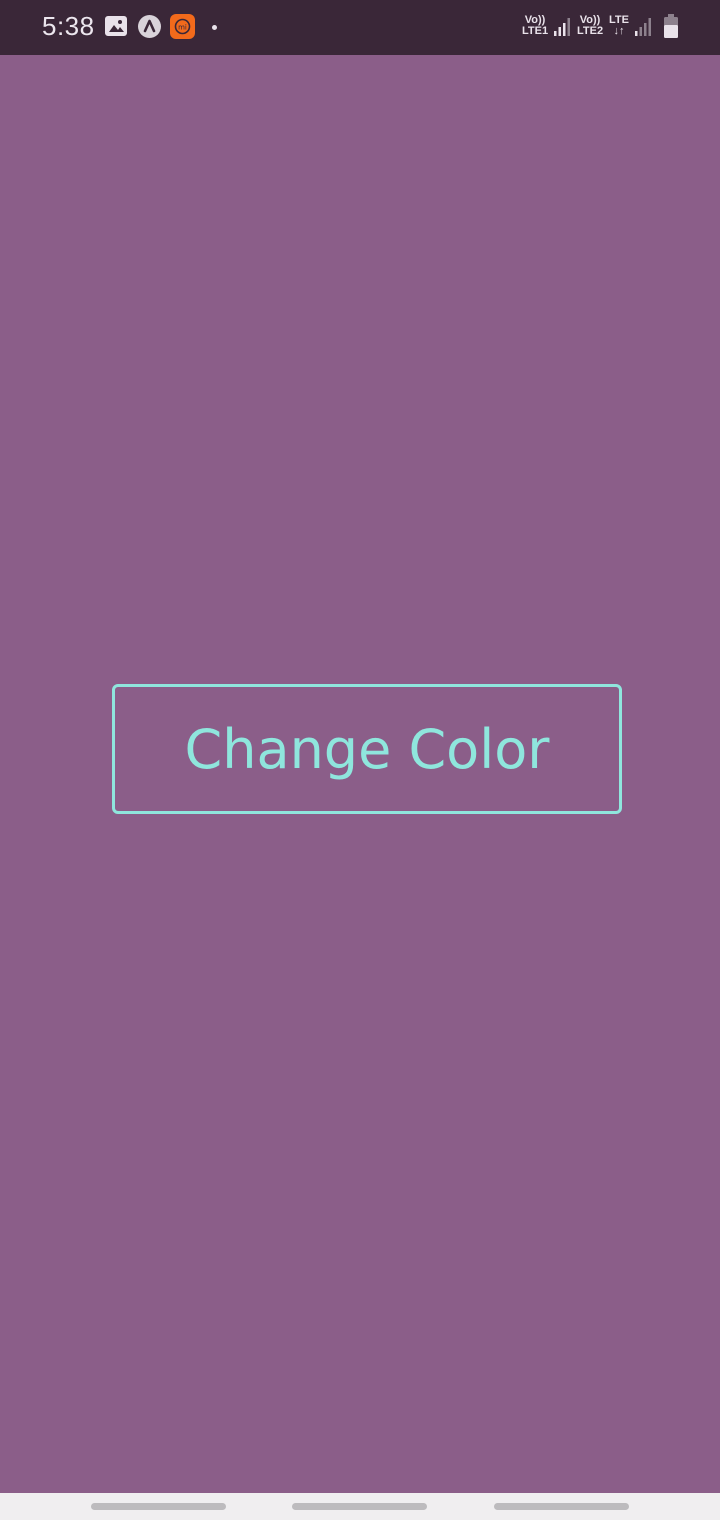  I want to click on battery-icon, so click(671, 26).